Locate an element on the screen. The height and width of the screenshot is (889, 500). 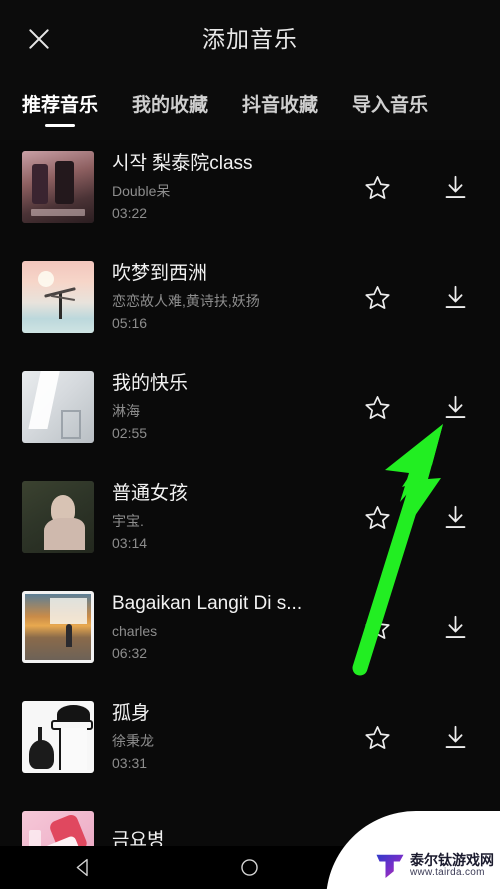
tab-bar: 推荐音乐 我的收藏 抖音收藏 导入音乐 is located at coordinates (250, 109).